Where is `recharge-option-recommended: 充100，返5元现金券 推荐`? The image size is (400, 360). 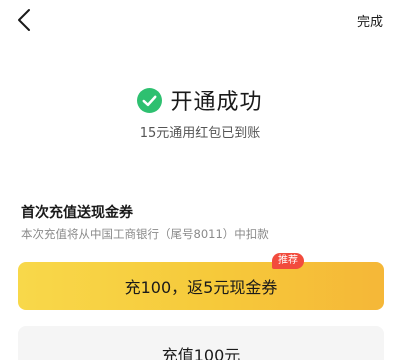 recharge-option-recommended: 充100，返5元现金券 推荐 is located at coordinates (201, 281).